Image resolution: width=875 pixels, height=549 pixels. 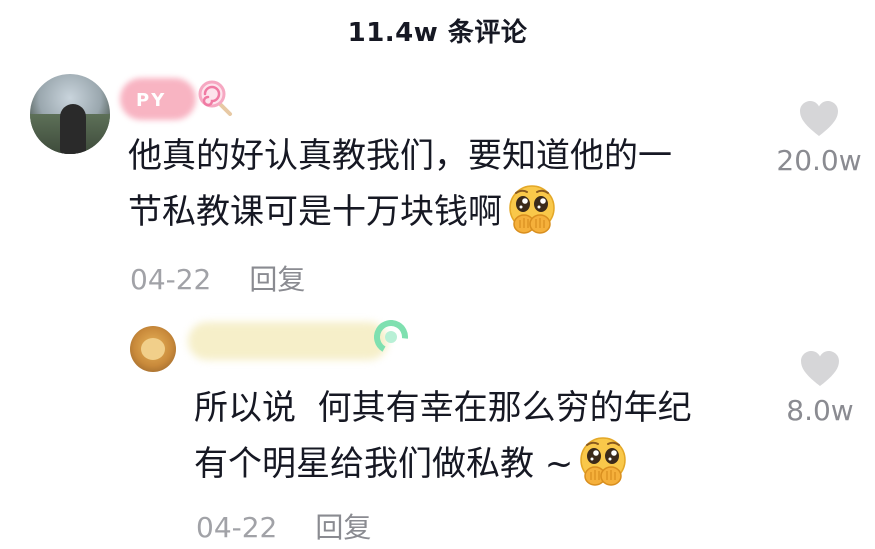 I want to click on comment-line: 他真的好认真教我们，要知道他的一, so click(x=400, y=156).